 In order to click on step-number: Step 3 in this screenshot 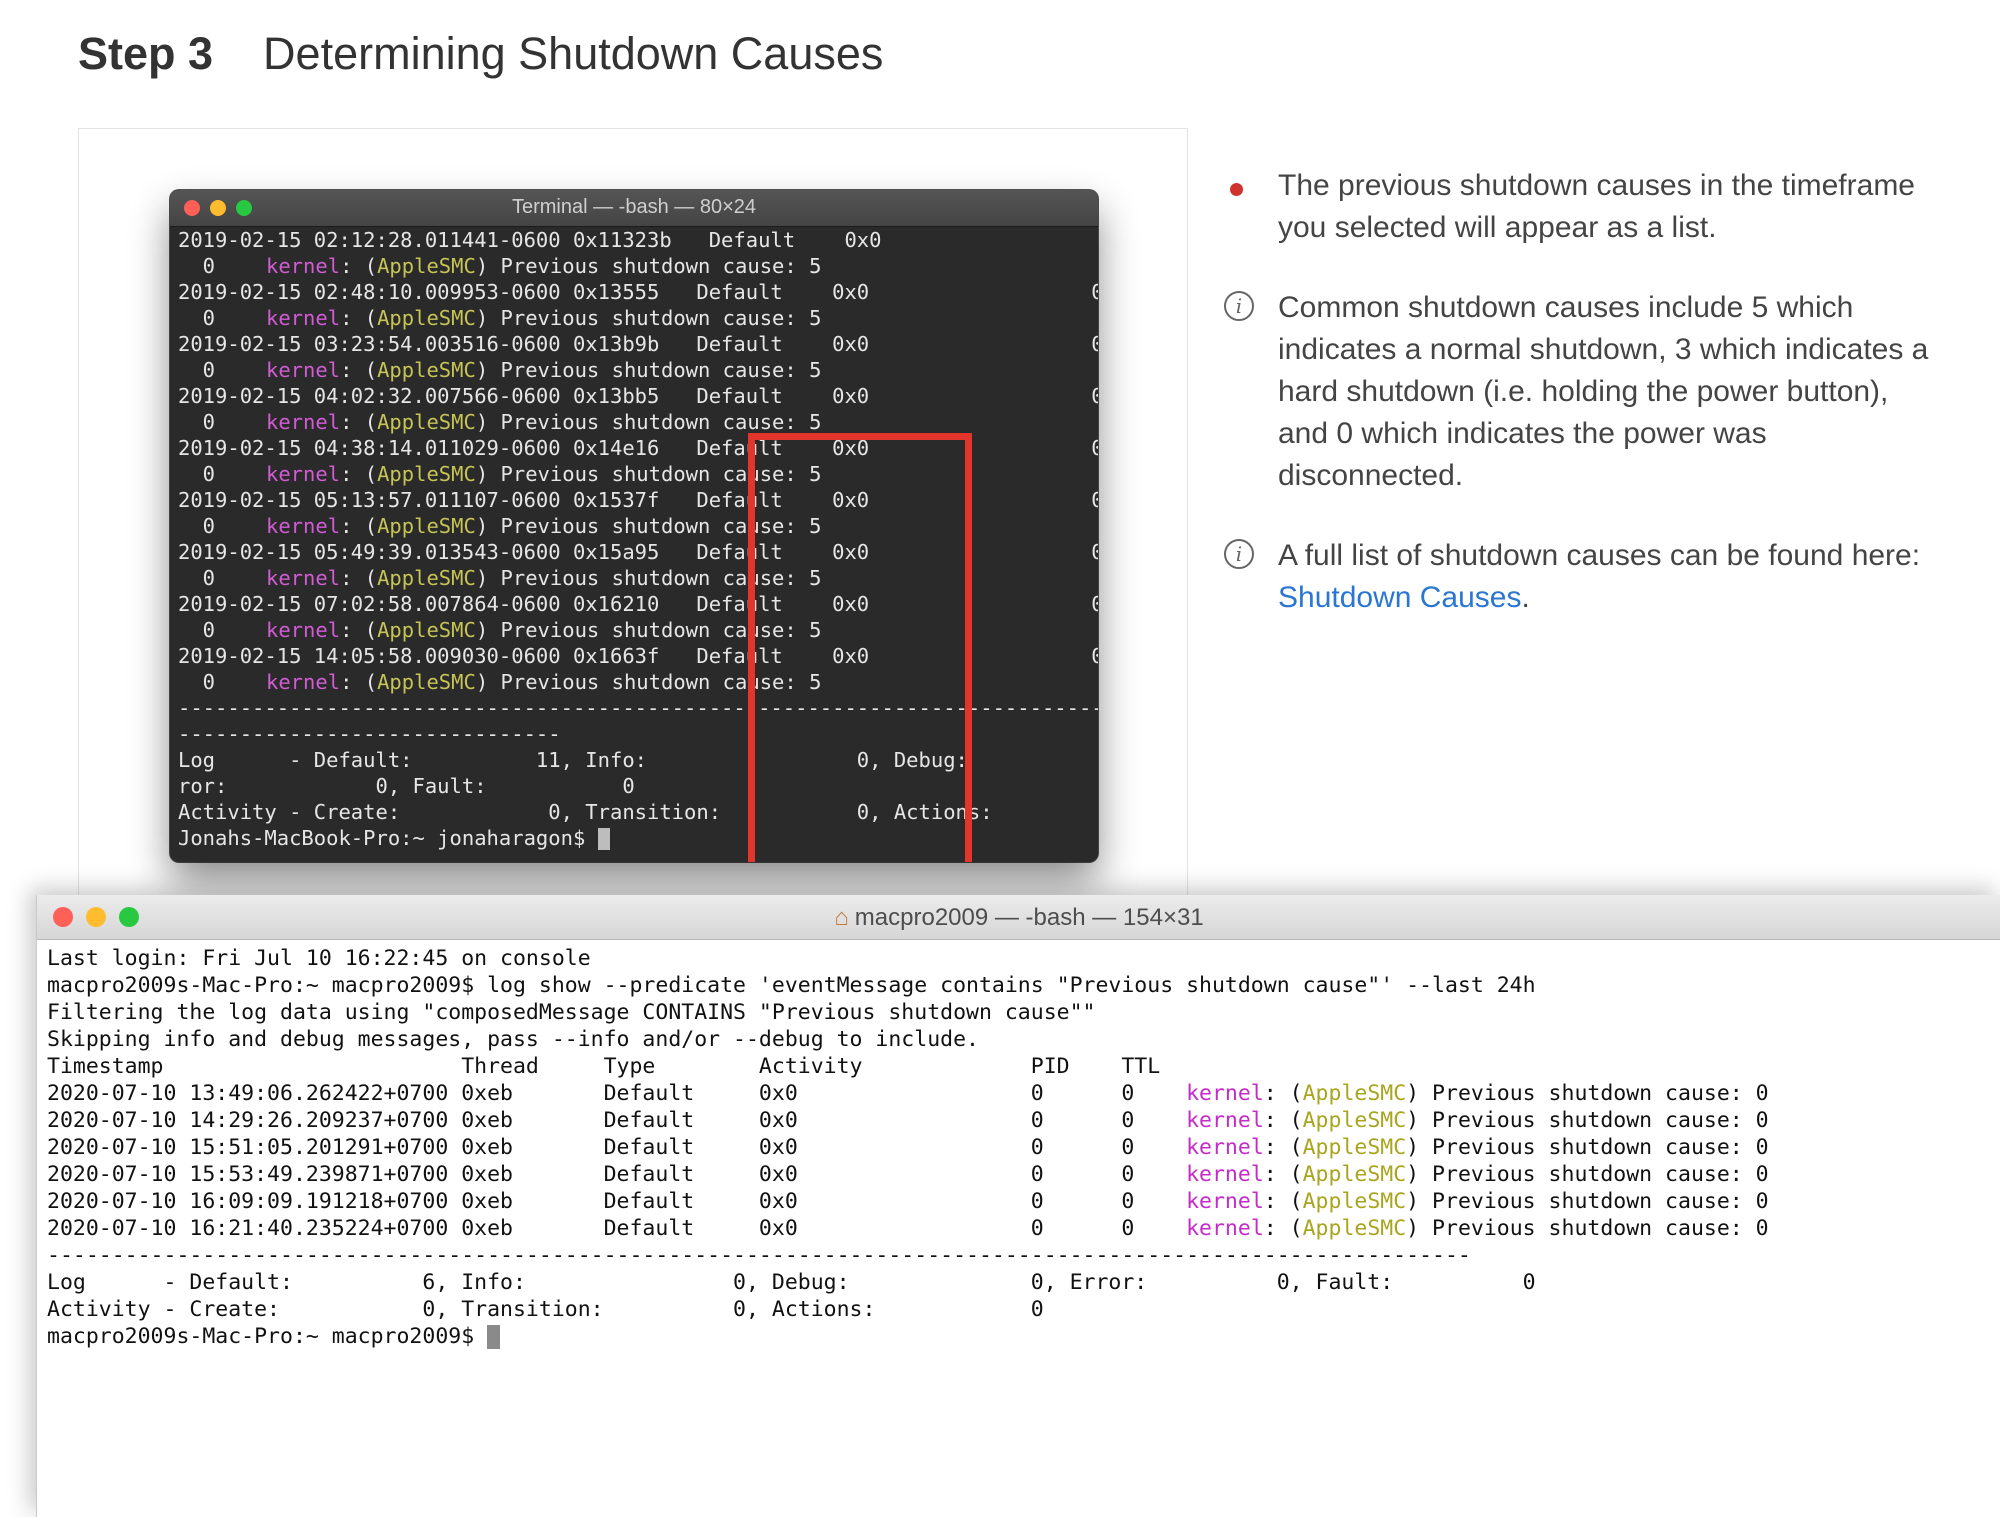, I will do `click(146, 53)`.